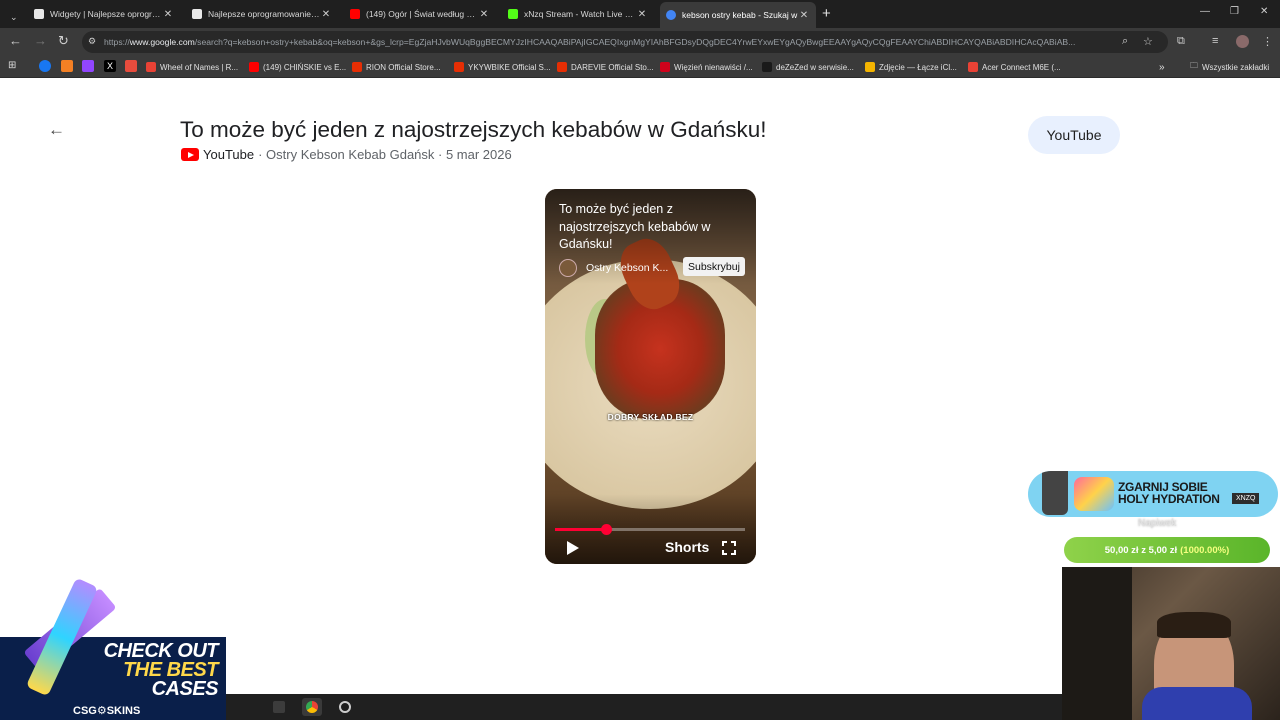 The image size is (1280, 720). Describe the element at coordinates (826, 13) in the screenshot. I see `new-tab-button: +` at that location.